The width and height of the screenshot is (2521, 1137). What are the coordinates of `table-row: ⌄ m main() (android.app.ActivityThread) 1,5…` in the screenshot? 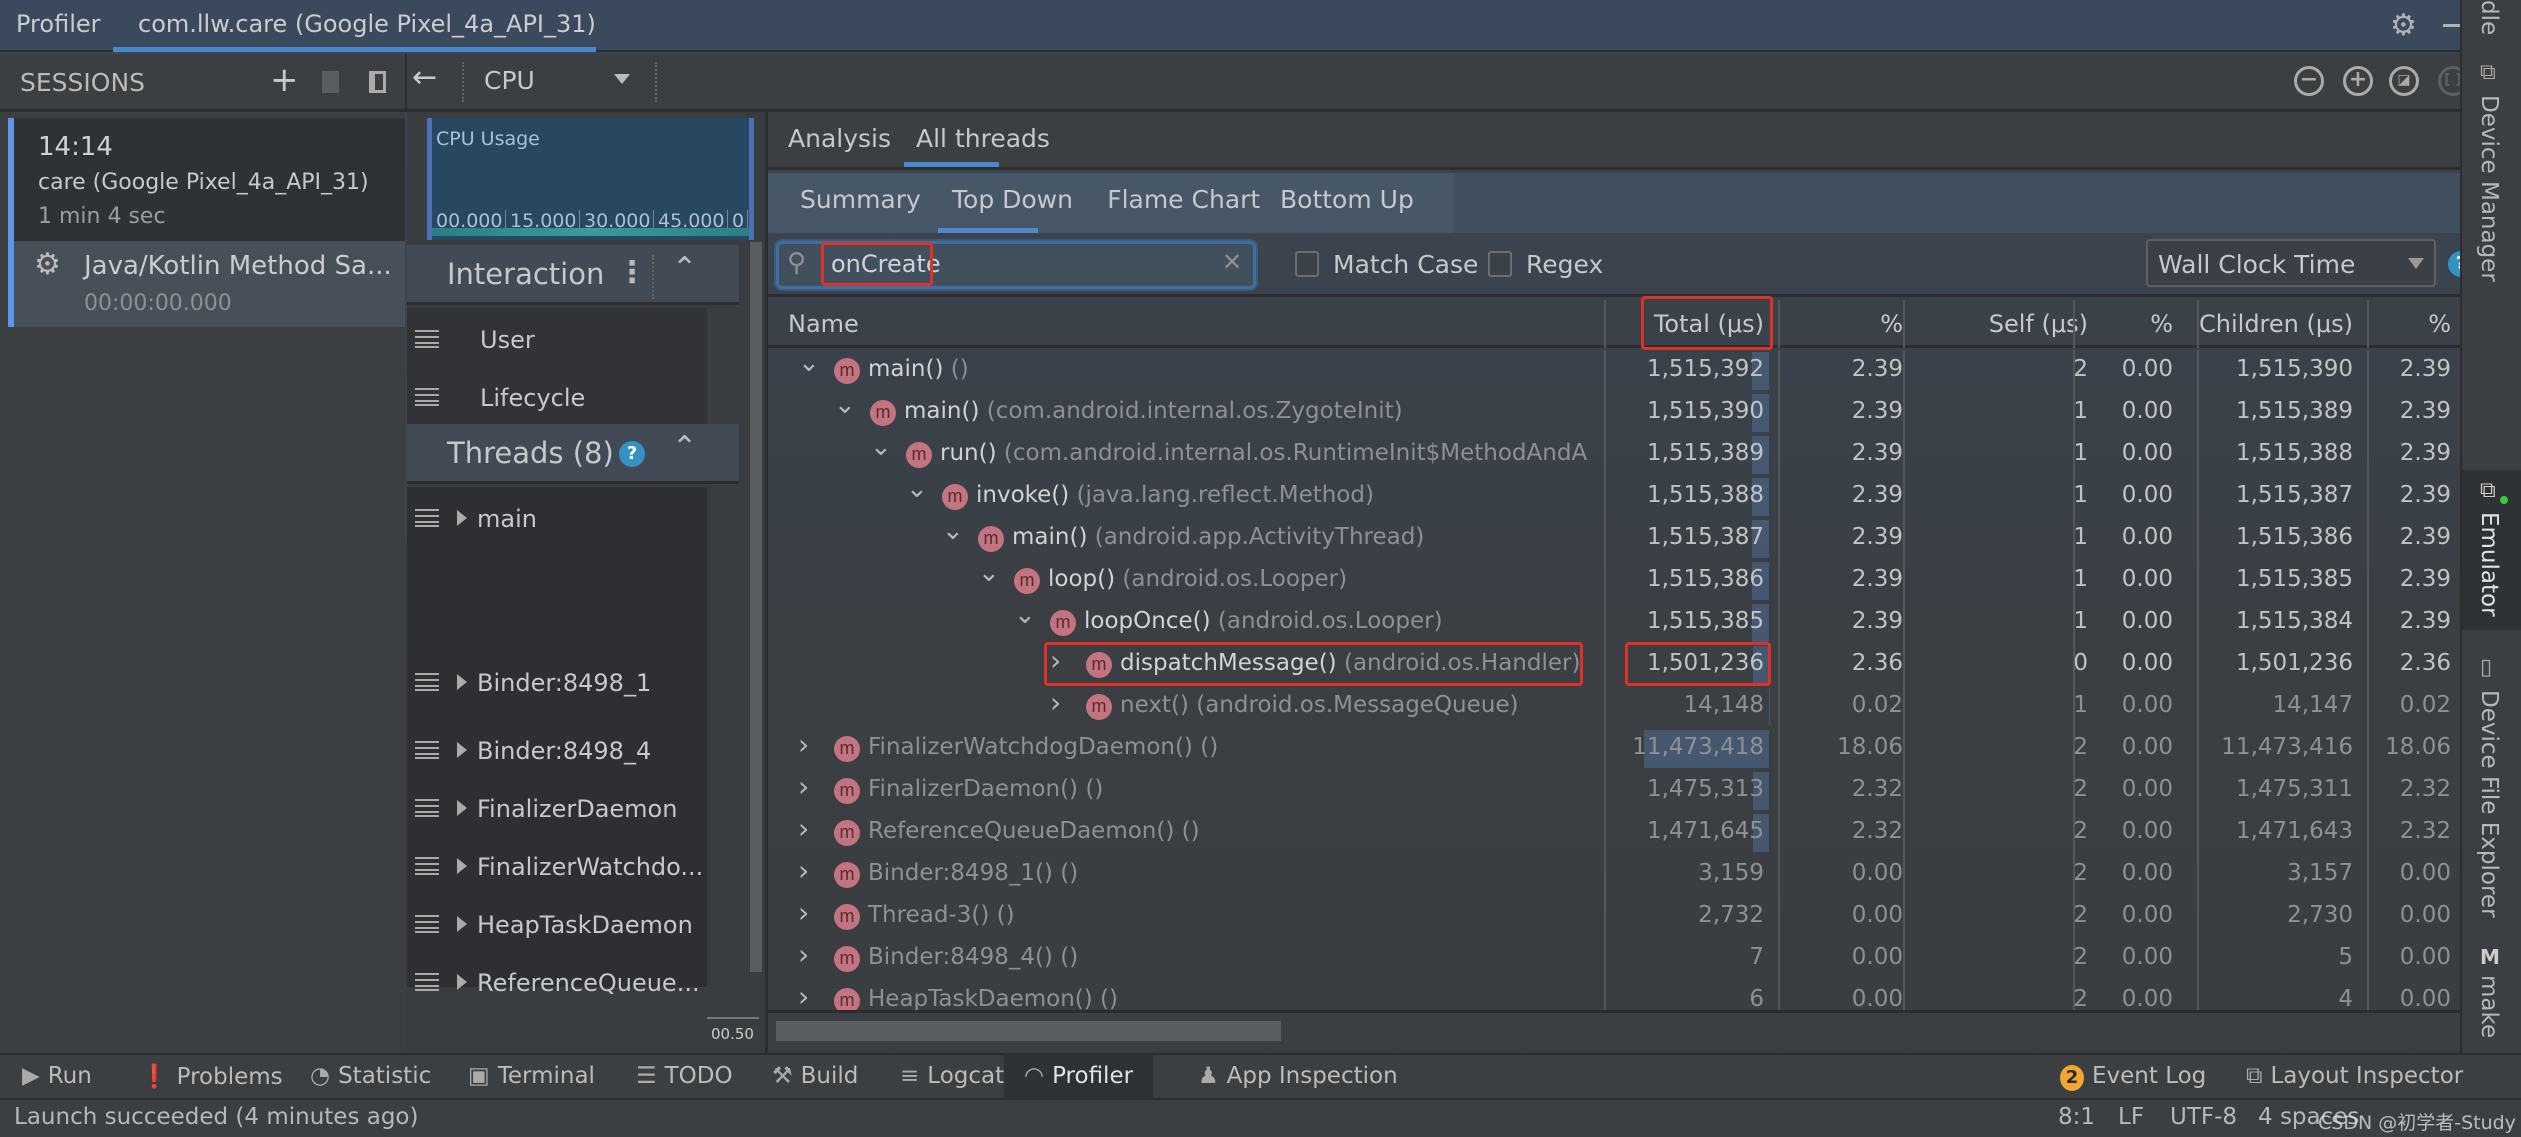 It's located at (1615, 538).